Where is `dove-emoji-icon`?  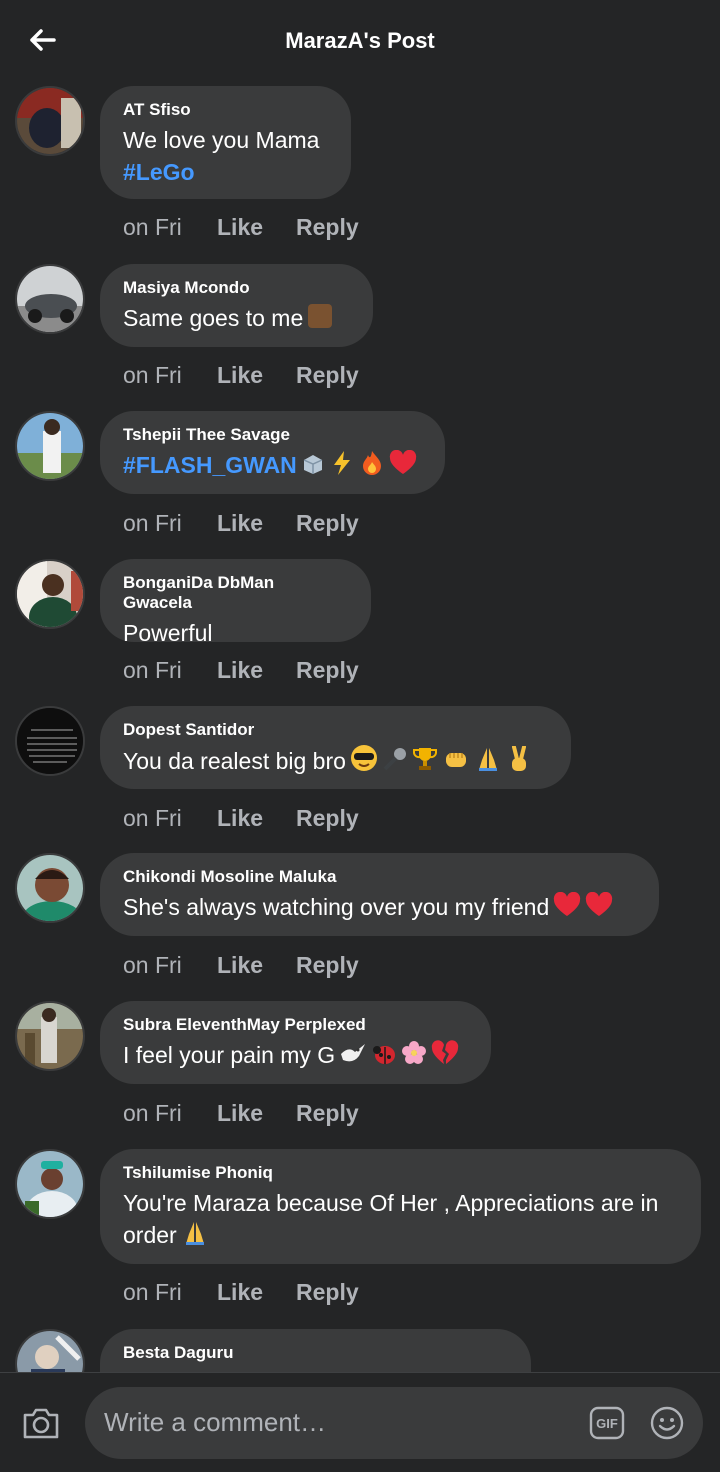 dove-emoji-icon is located at coordinates (353, 1057).